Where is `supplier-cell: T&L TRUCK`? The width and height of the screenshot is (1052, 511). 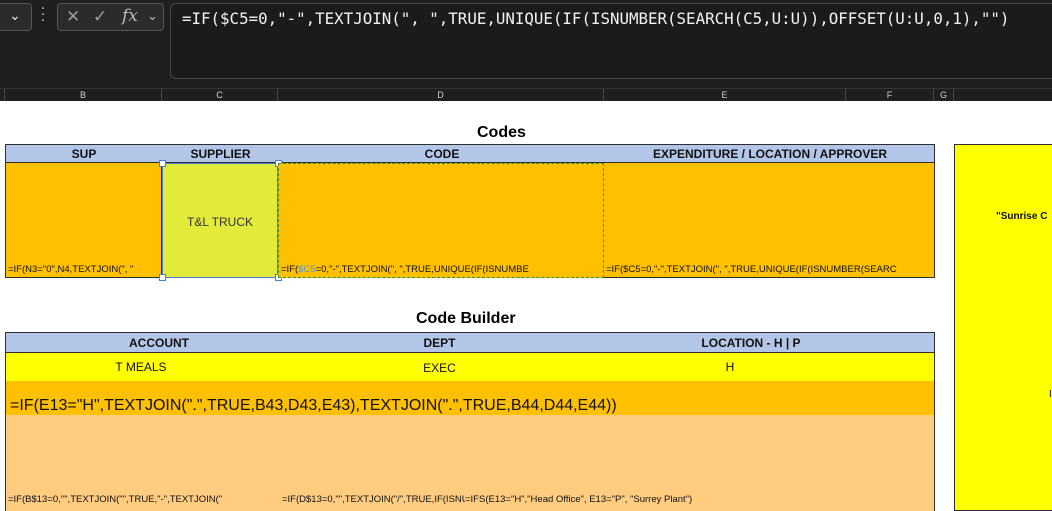
supplier-cell: T&L TRUCK is located at coordinates (220, 220).